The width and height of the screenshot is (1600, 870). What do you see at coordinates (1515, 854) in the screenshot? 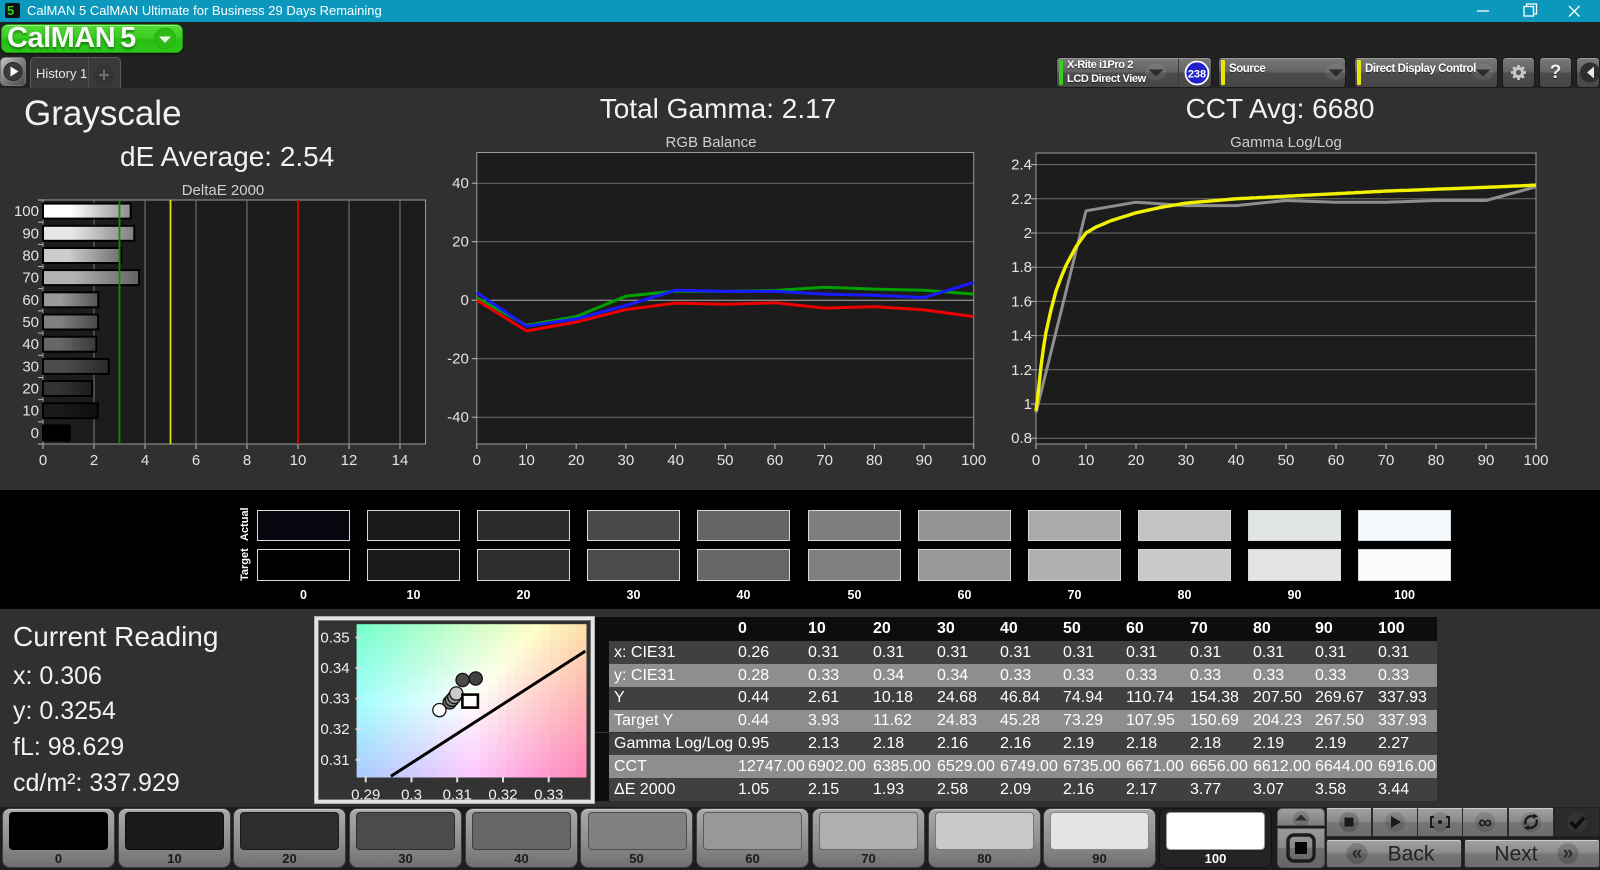
I see `svg-text: Next` at bounding box center [1515, 854].